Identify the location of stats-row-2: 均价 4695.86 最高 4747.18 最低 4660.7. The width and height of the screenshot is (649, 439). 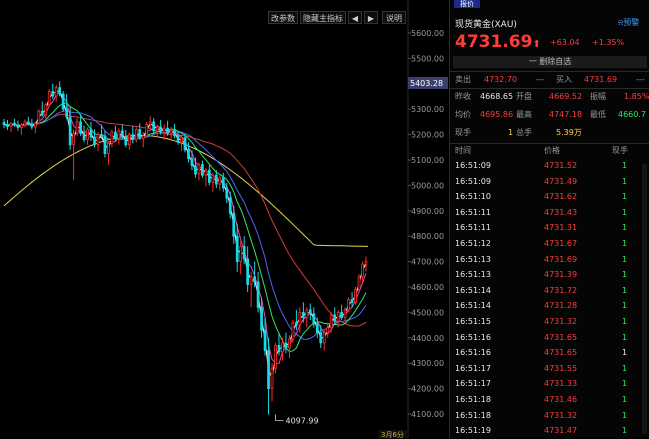
(549, 115).